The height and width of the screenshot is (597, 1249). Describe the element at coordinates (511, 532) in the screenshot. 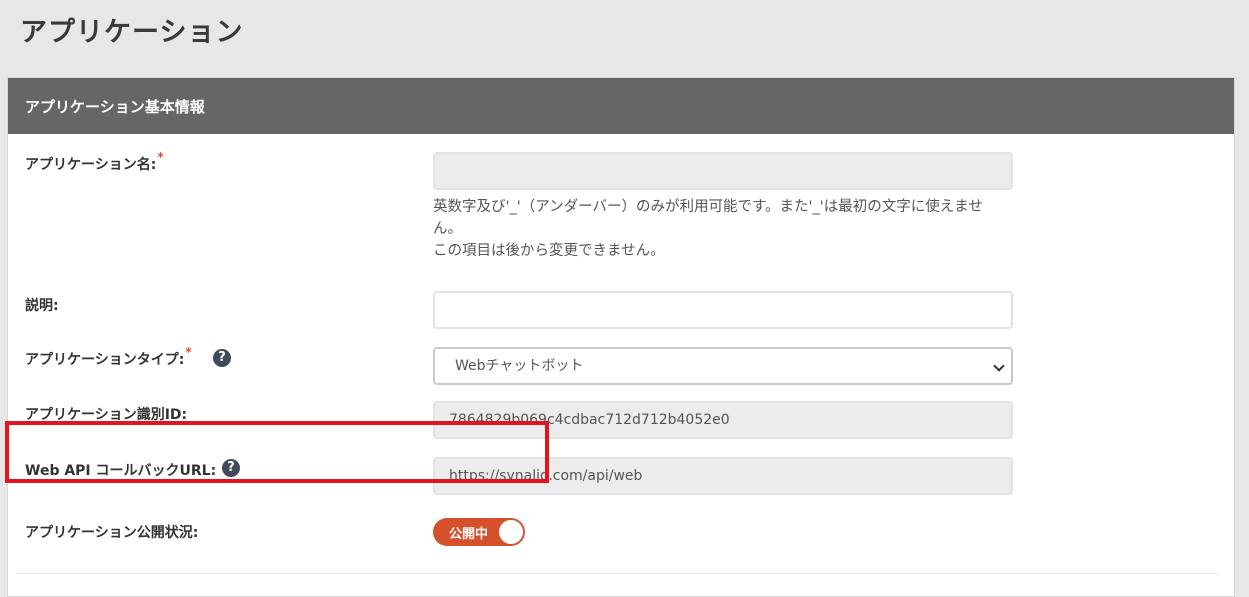

I see `toggle-knob` at that location.